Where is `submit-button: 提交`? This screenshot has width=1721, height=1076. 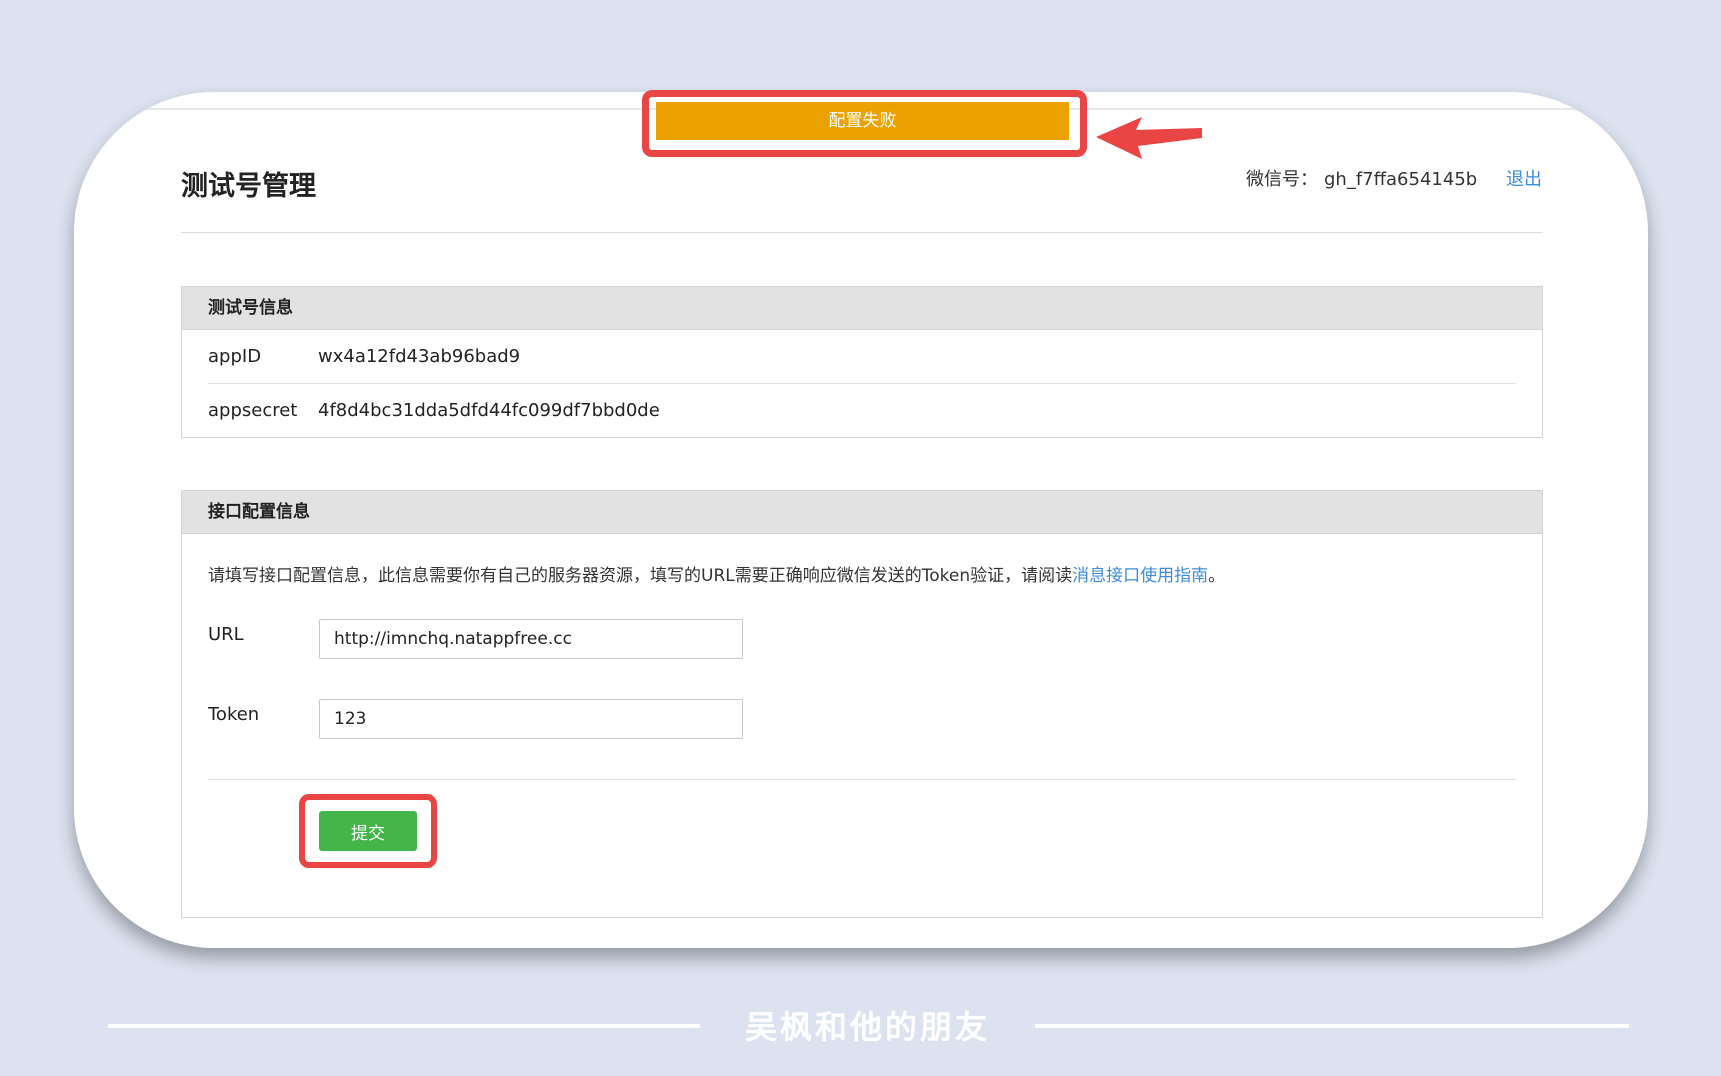 submit-button: 提交 is located at coordinates (368, 831).